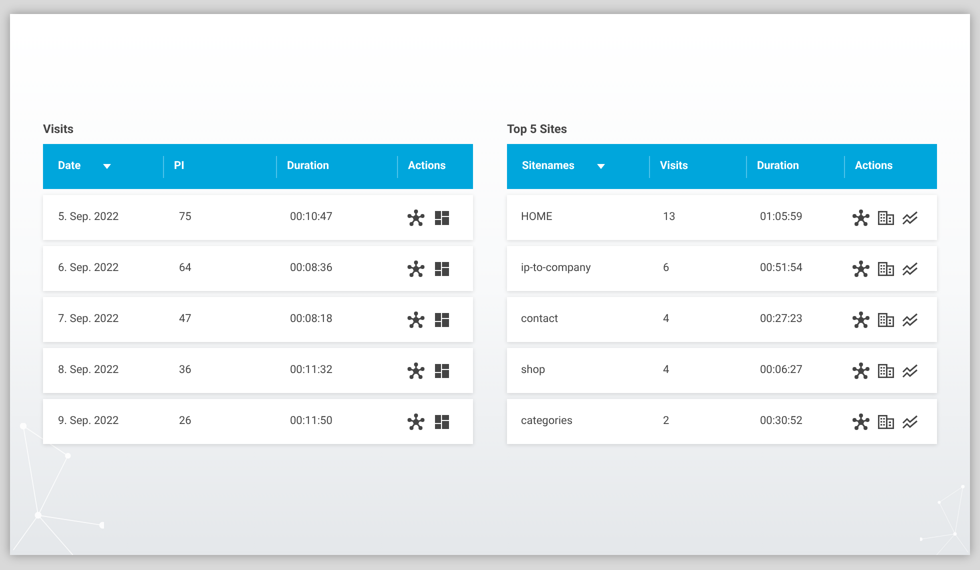 The height and width of the screenshot is (570, 980). I want to click on table-cell: 6, so click(666, 267).